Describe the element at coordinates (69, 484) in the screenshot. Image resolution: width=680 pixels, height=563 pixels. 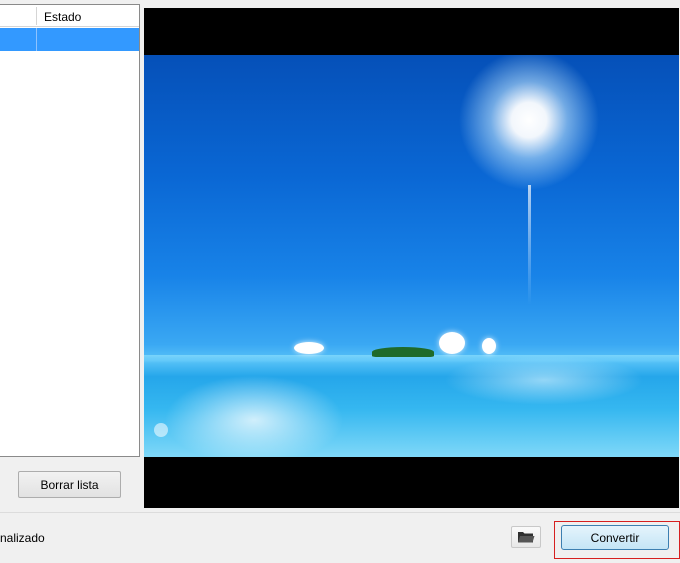
I see `clear-list-button: Borrar lista` at that location.